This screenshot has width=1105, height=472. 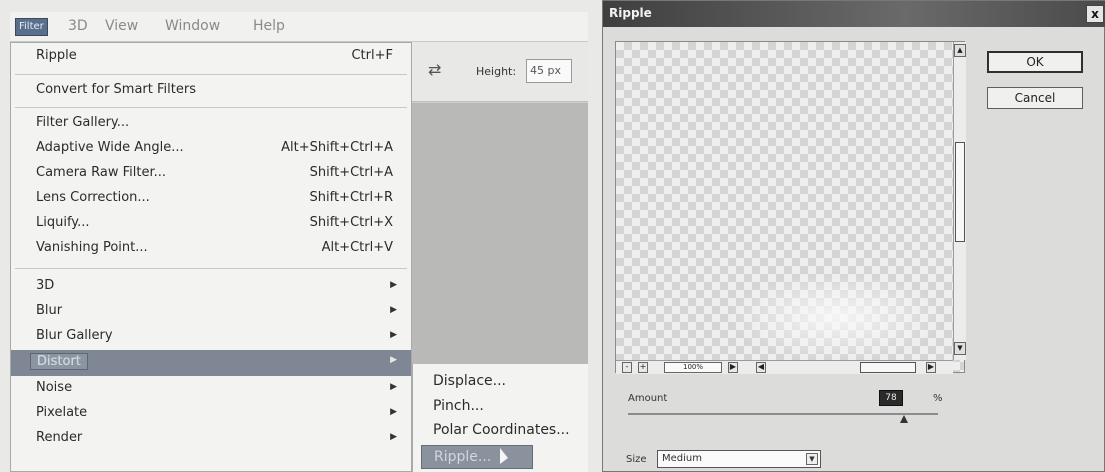 What do you see at coordinates (836, 317) in the screenshot?
I see `preview-image` at bounding box center [836, 317].